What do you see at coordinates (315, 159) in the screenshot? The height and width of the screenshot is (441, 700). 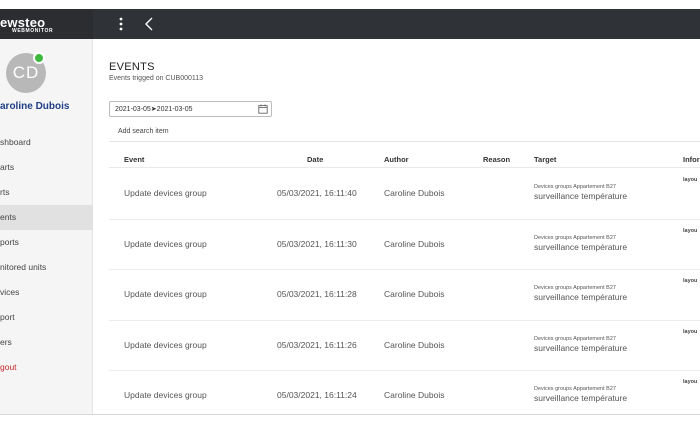 I see `column-header-date: Date` at bounding box center [315, 159].